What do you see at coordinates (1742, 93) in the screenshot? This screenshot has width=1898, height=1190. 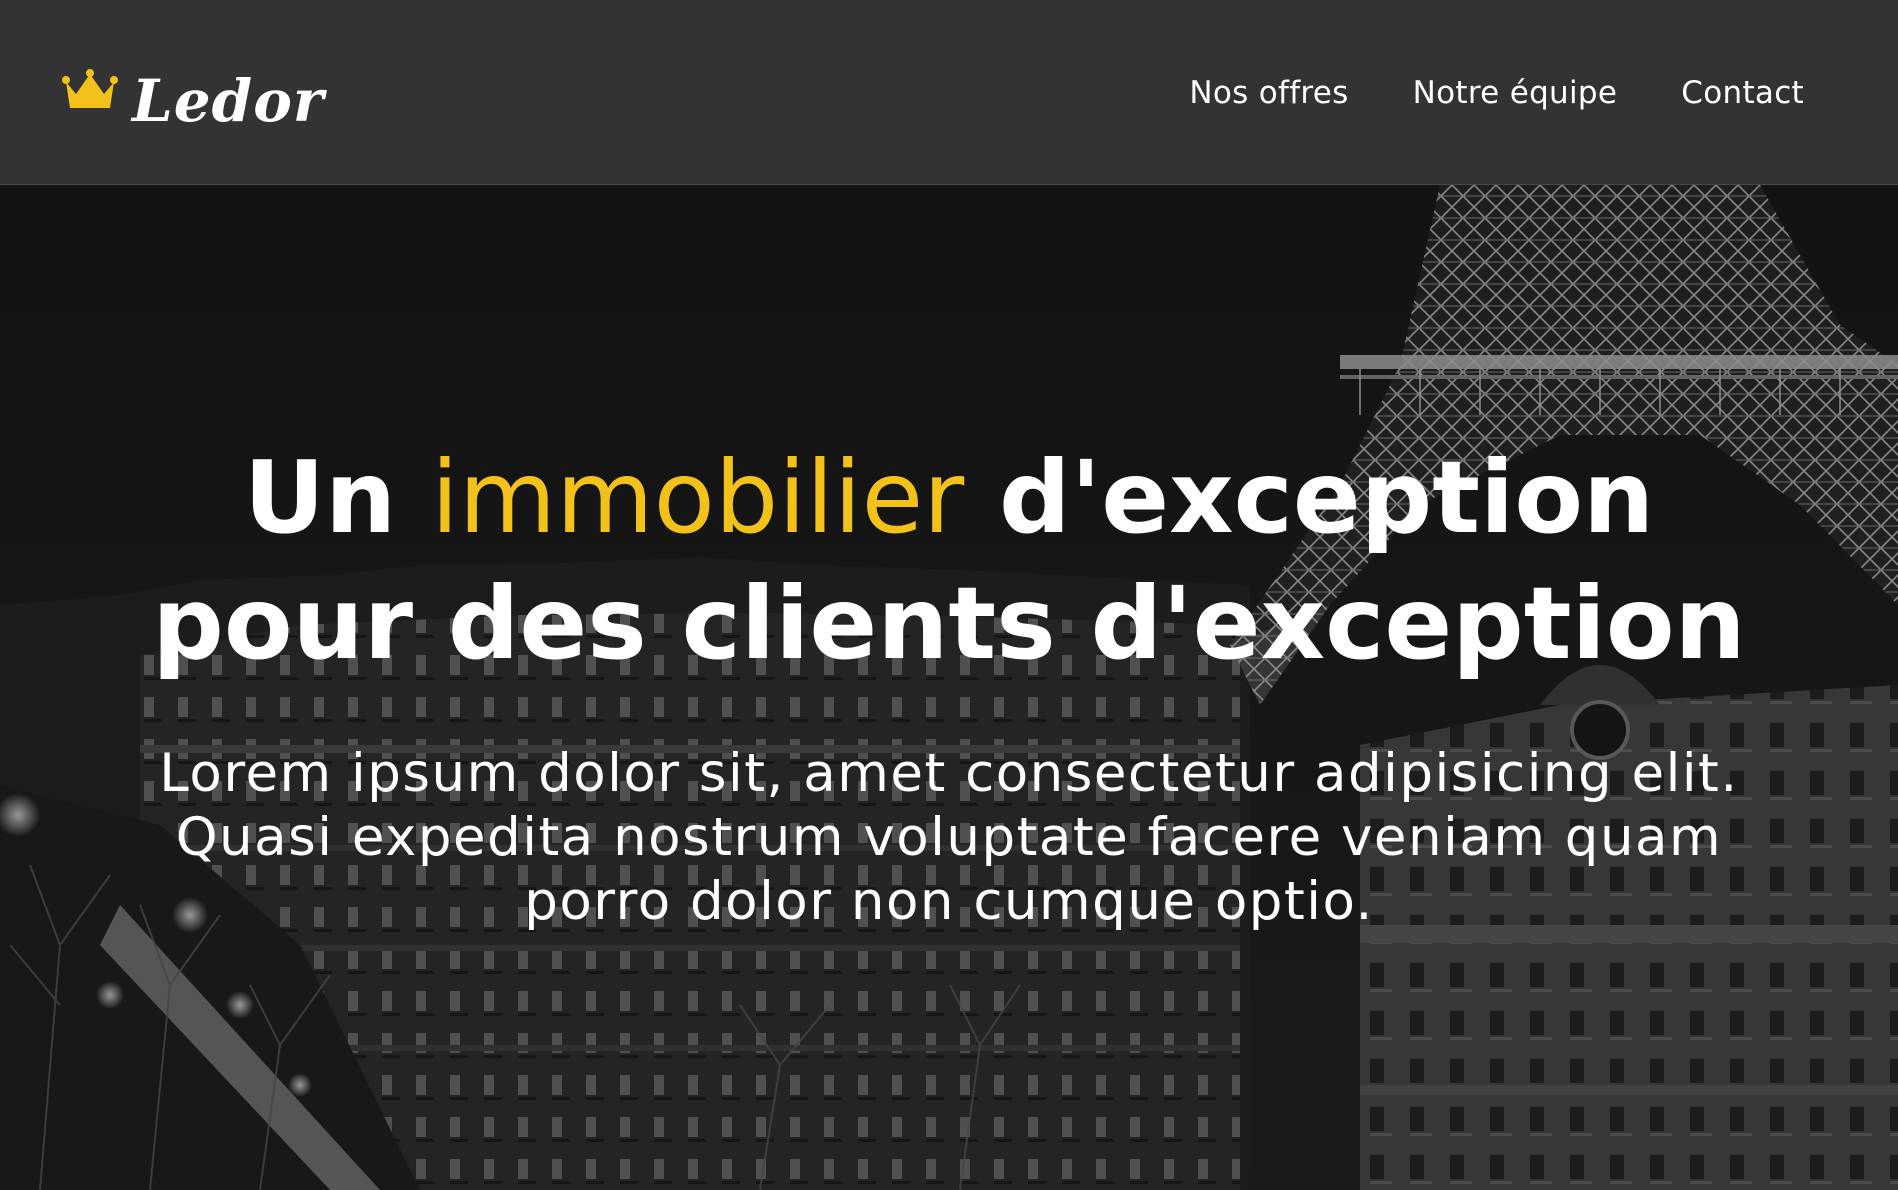 I see `nav-link-contact: Contact` at bounding box center [1742, 93].